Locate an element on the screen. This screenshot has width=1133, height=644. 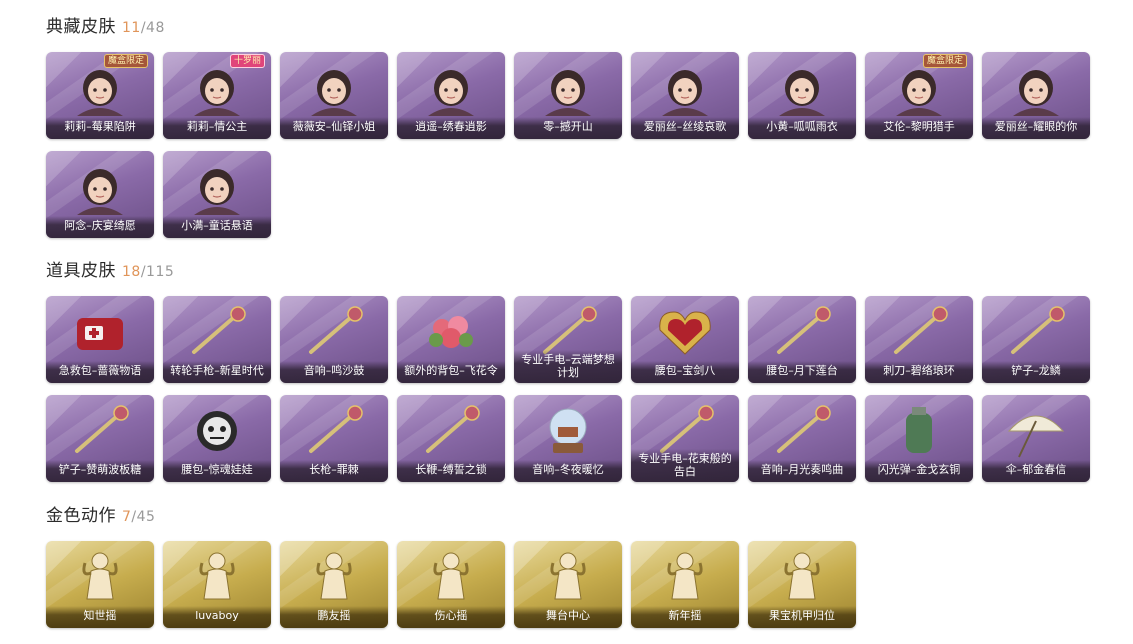
skin-card: 伤心摇 is located at coordinates (451, 584).